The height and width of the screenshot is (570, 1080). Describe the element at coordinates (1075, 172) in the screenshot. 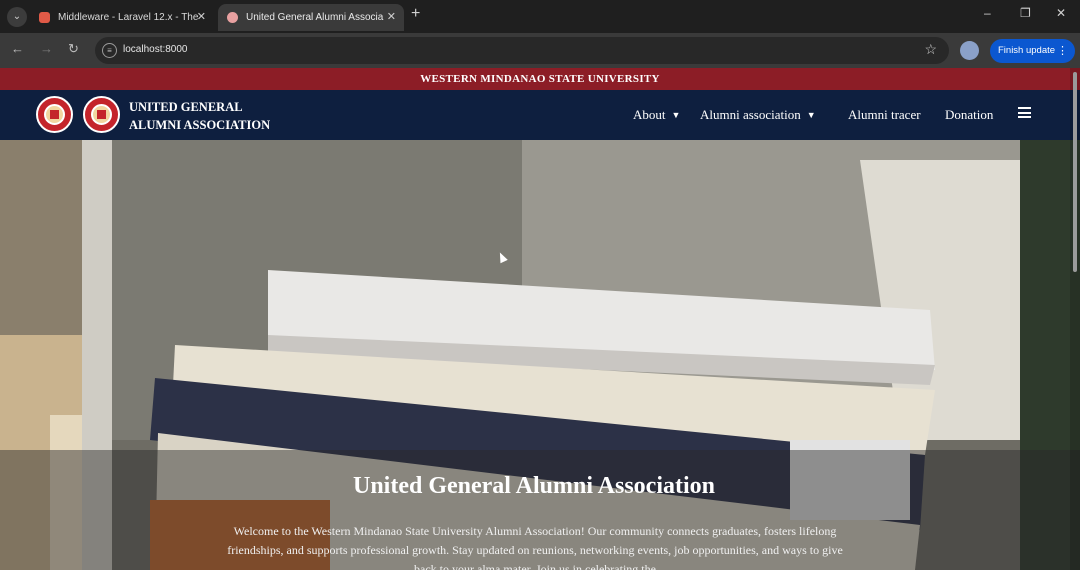

I see `scrollbar-thumb` at that location.